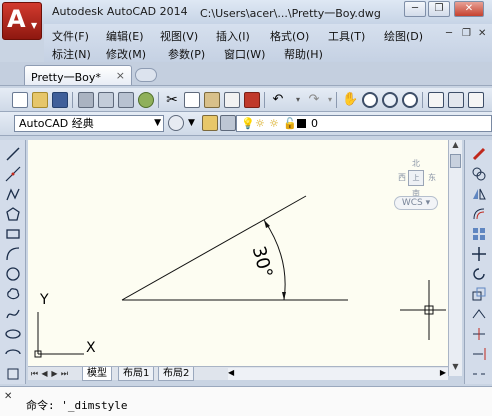  What do you see at coordinates (298, 100) in the screenshot?
I see `undo-dropdown-icon: ▾` at bounding box center [298, 100].